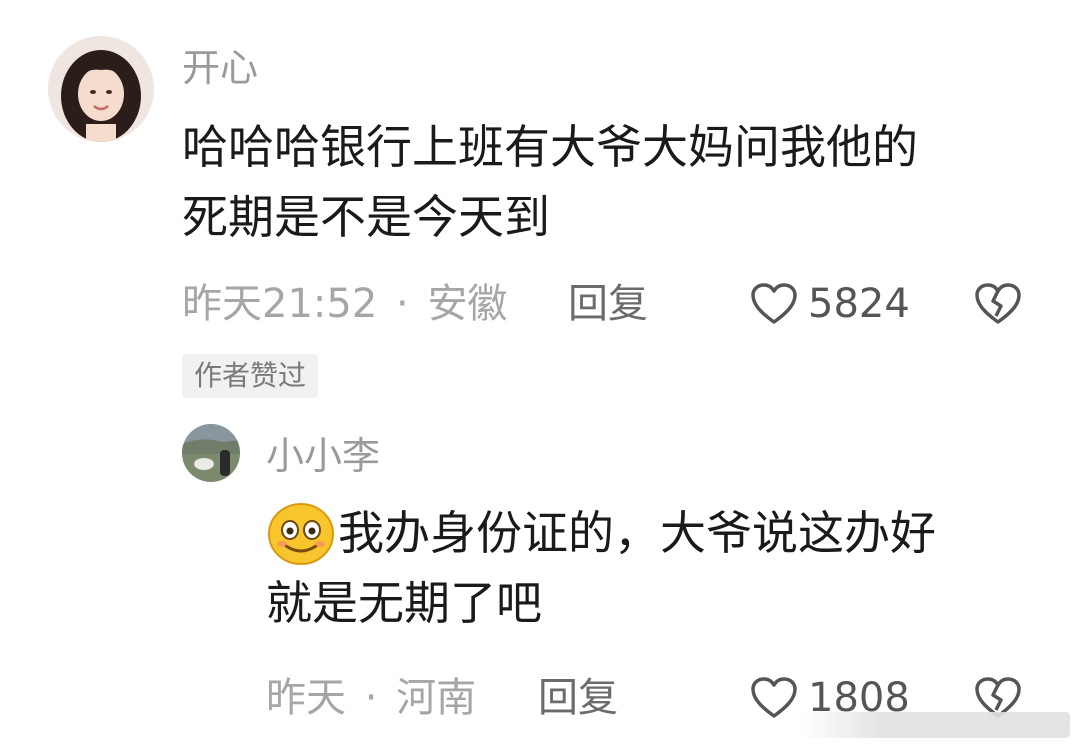 This screenshot has width=1080, height=748. Describe the element at coordinates (550, 147) in the screenshot. I see `comment-text-line: 哈哈哈银行上班有大爷大妈问我他的` at that location.